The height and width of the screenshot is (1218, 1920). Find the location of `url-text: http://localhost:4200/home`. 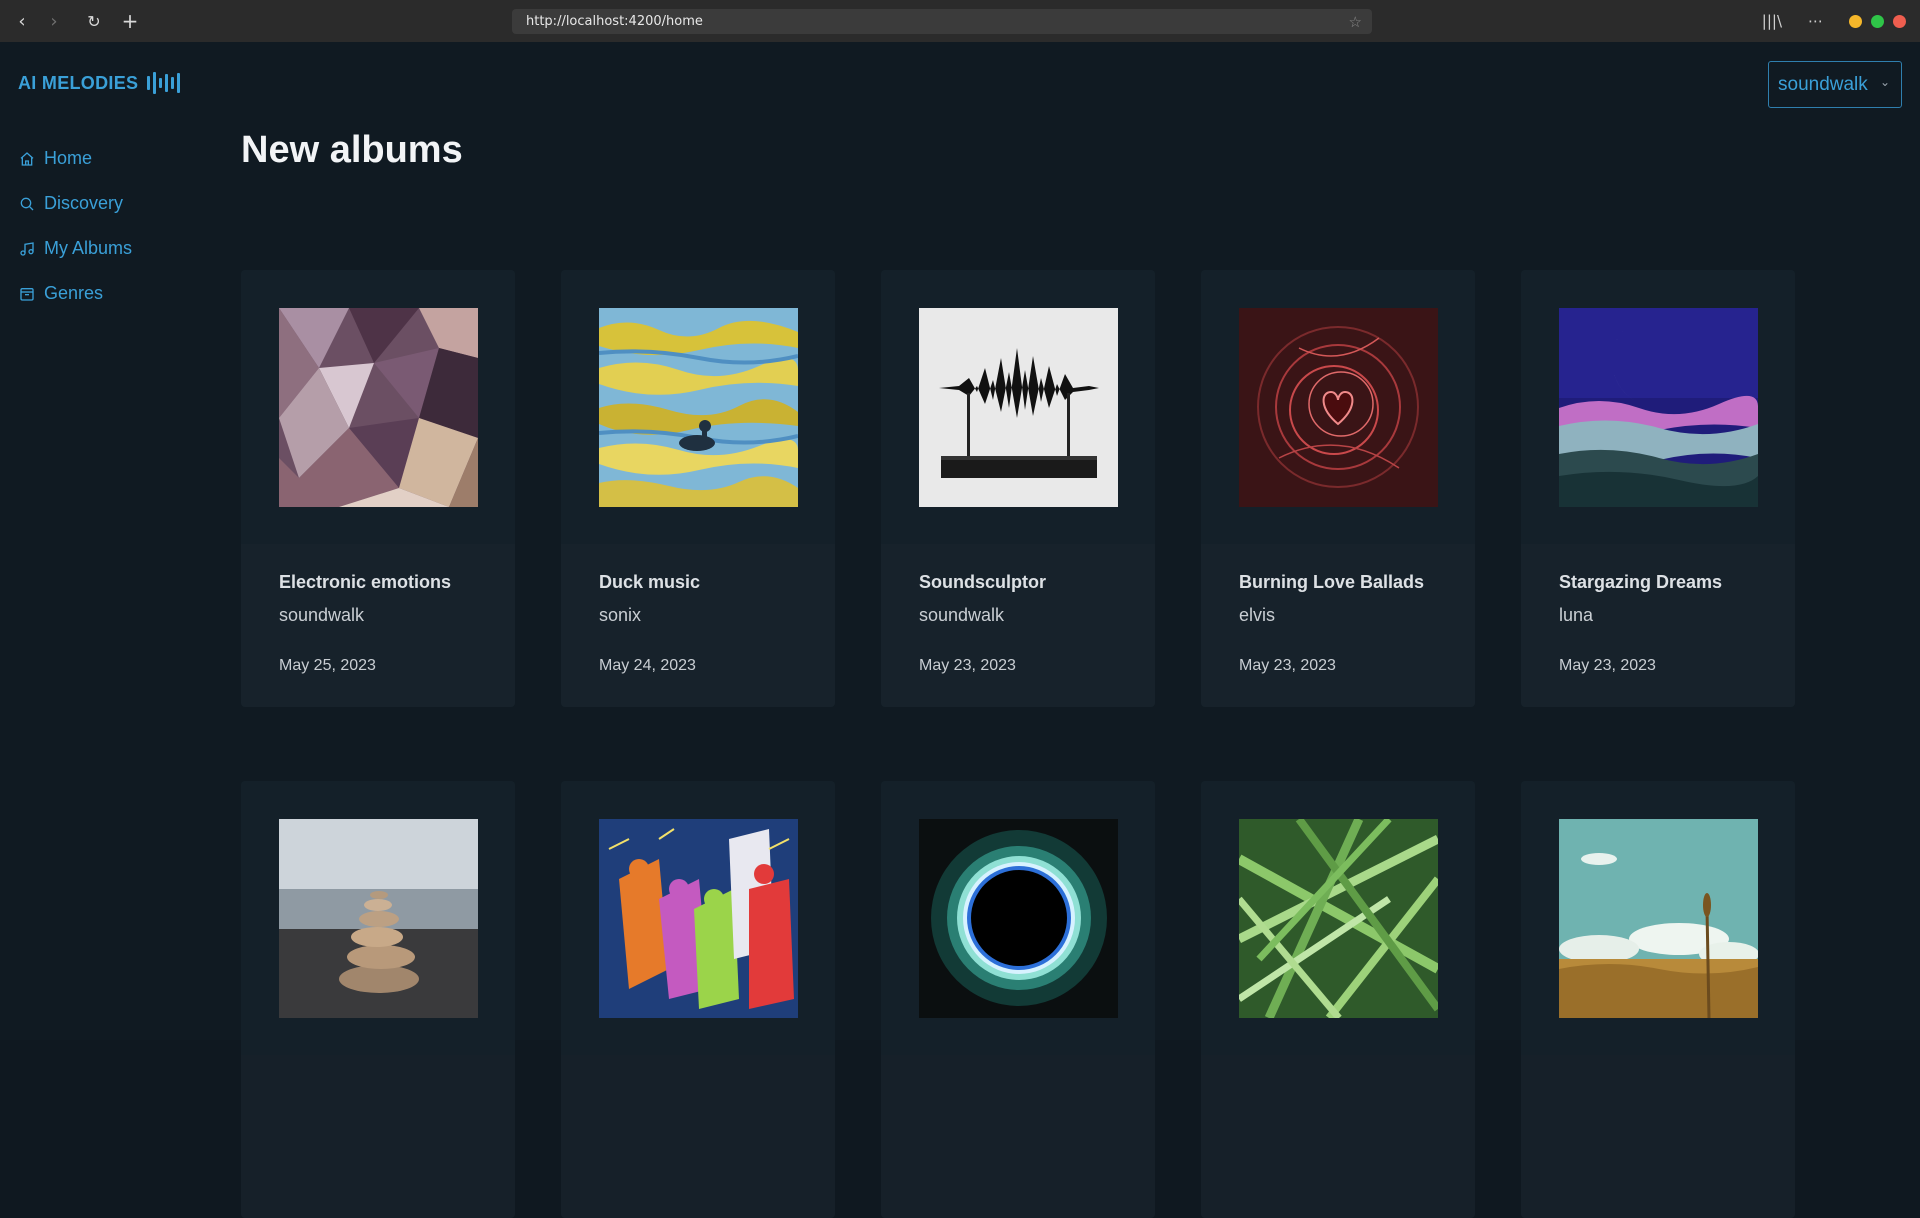

url-text: http://localhost:4200/home is located at coordinates (614, 21).